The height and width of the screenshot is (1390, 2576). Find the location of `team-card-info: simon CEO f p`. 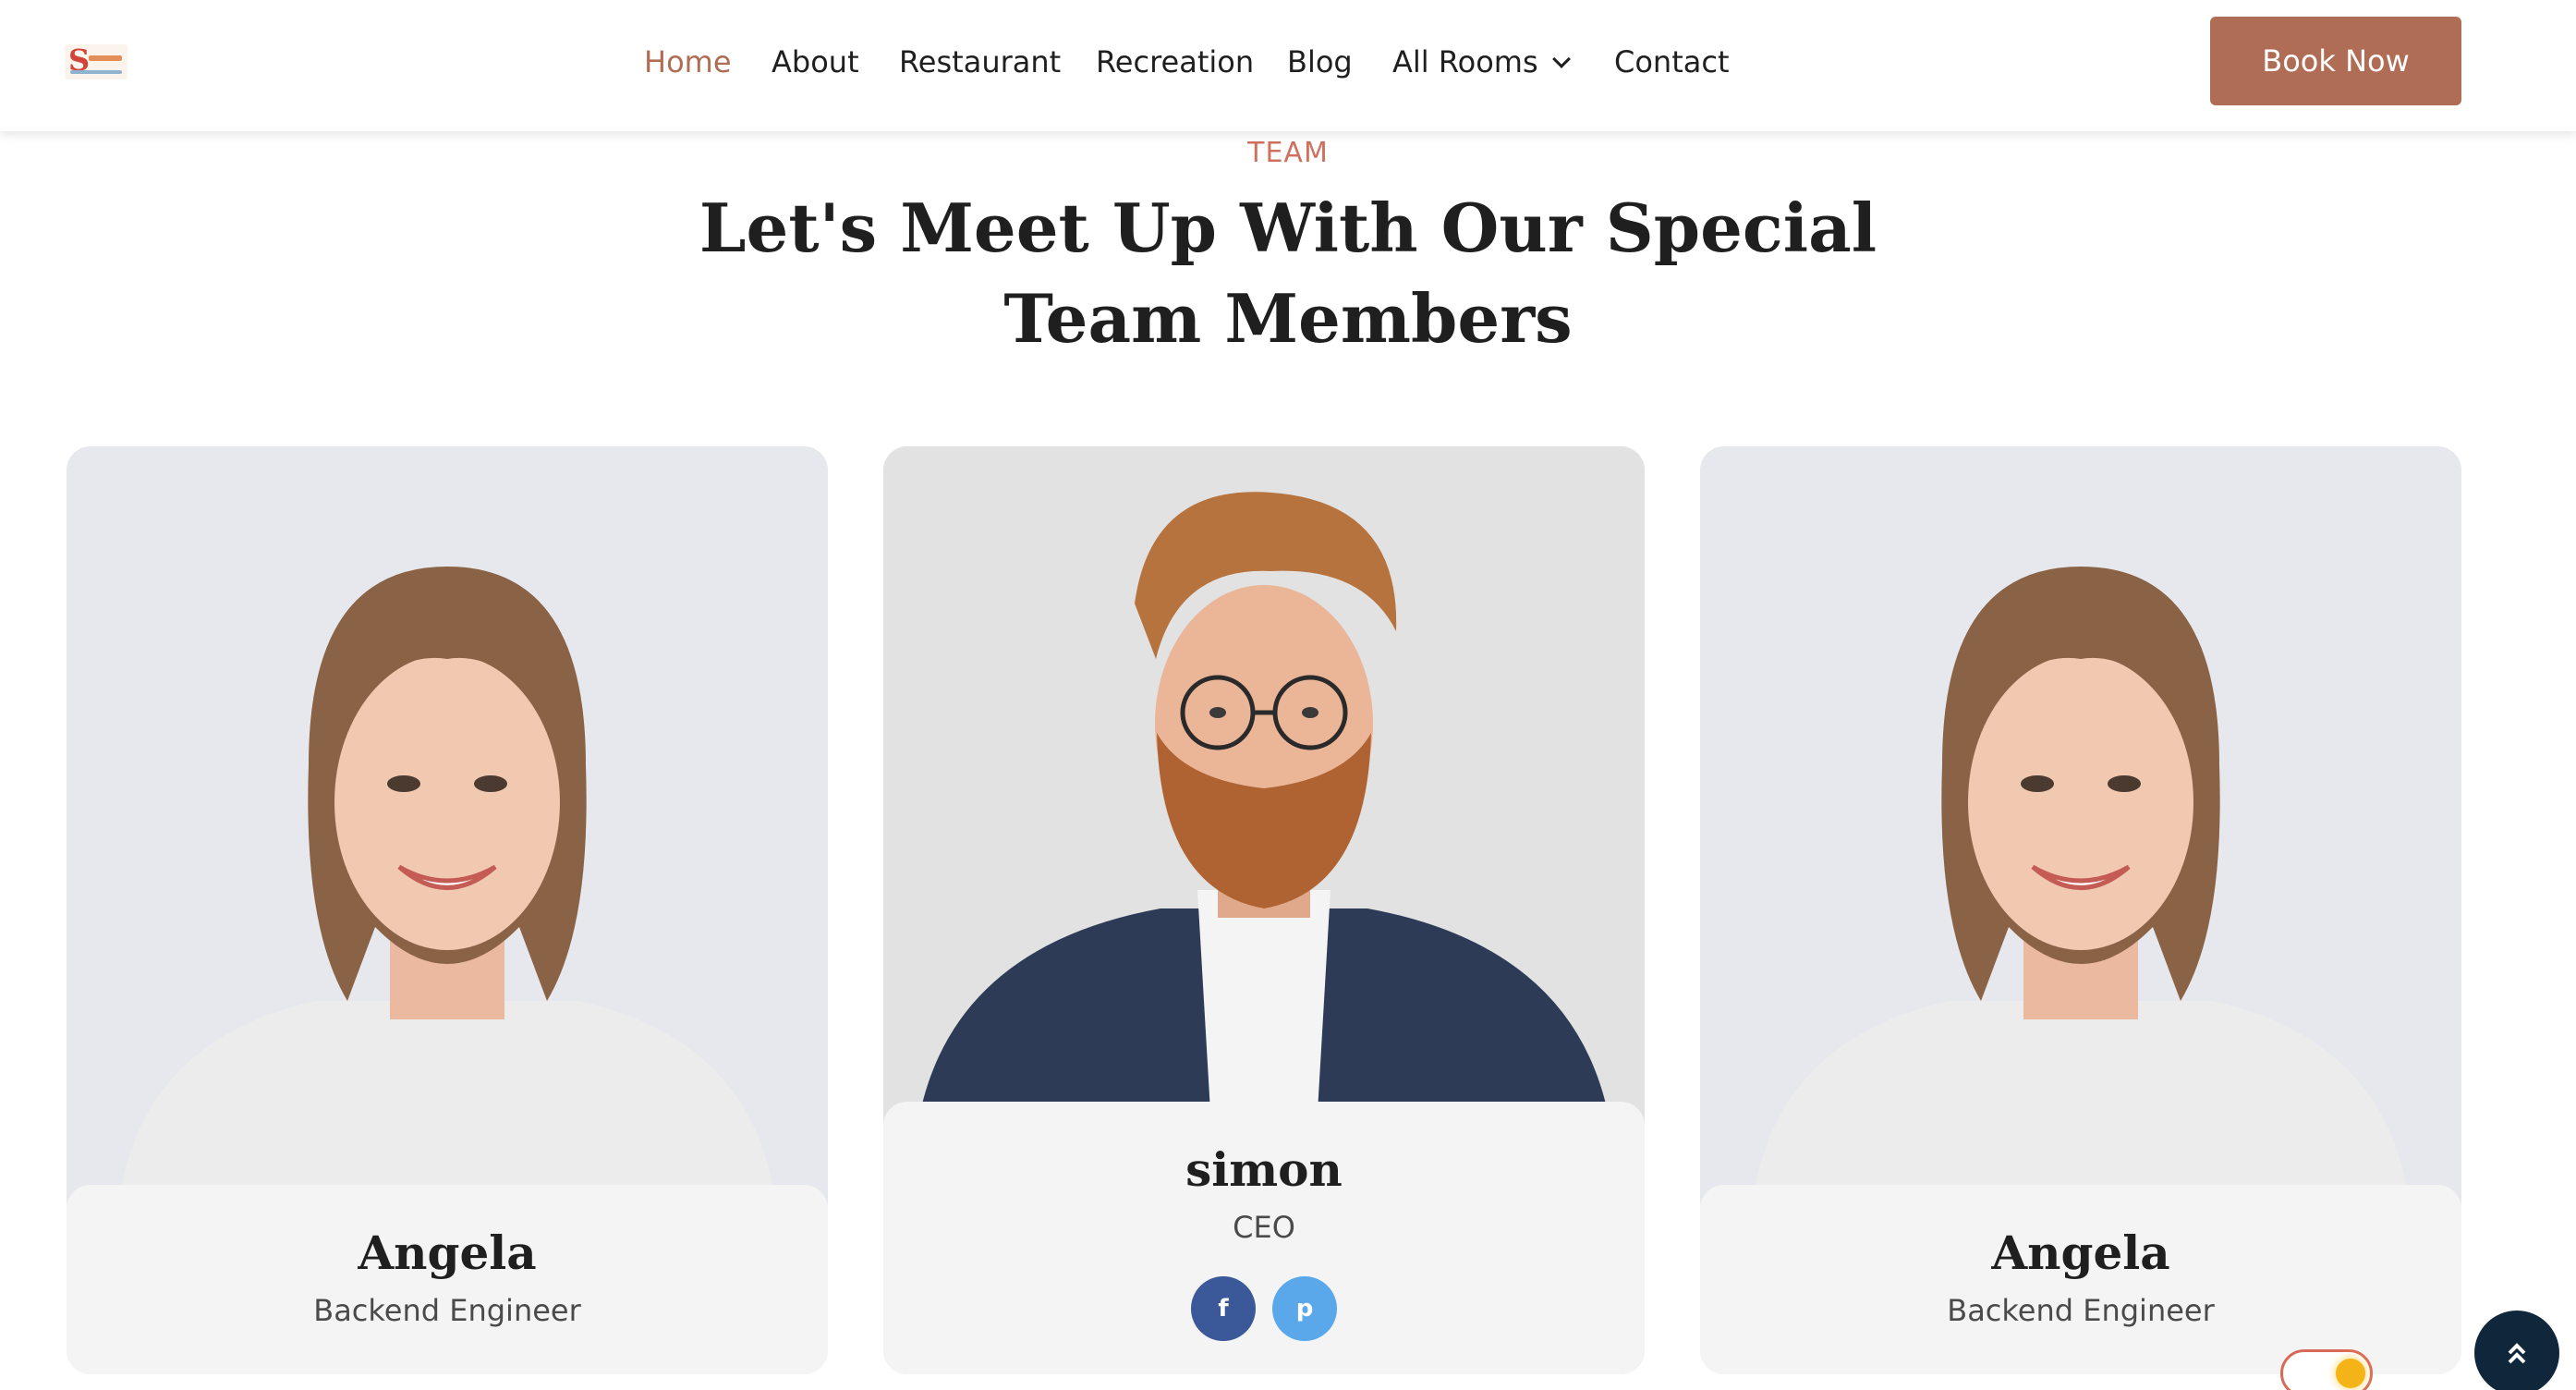

team-card-info: simon CEO f p is located at coordinates (1264, 1238).